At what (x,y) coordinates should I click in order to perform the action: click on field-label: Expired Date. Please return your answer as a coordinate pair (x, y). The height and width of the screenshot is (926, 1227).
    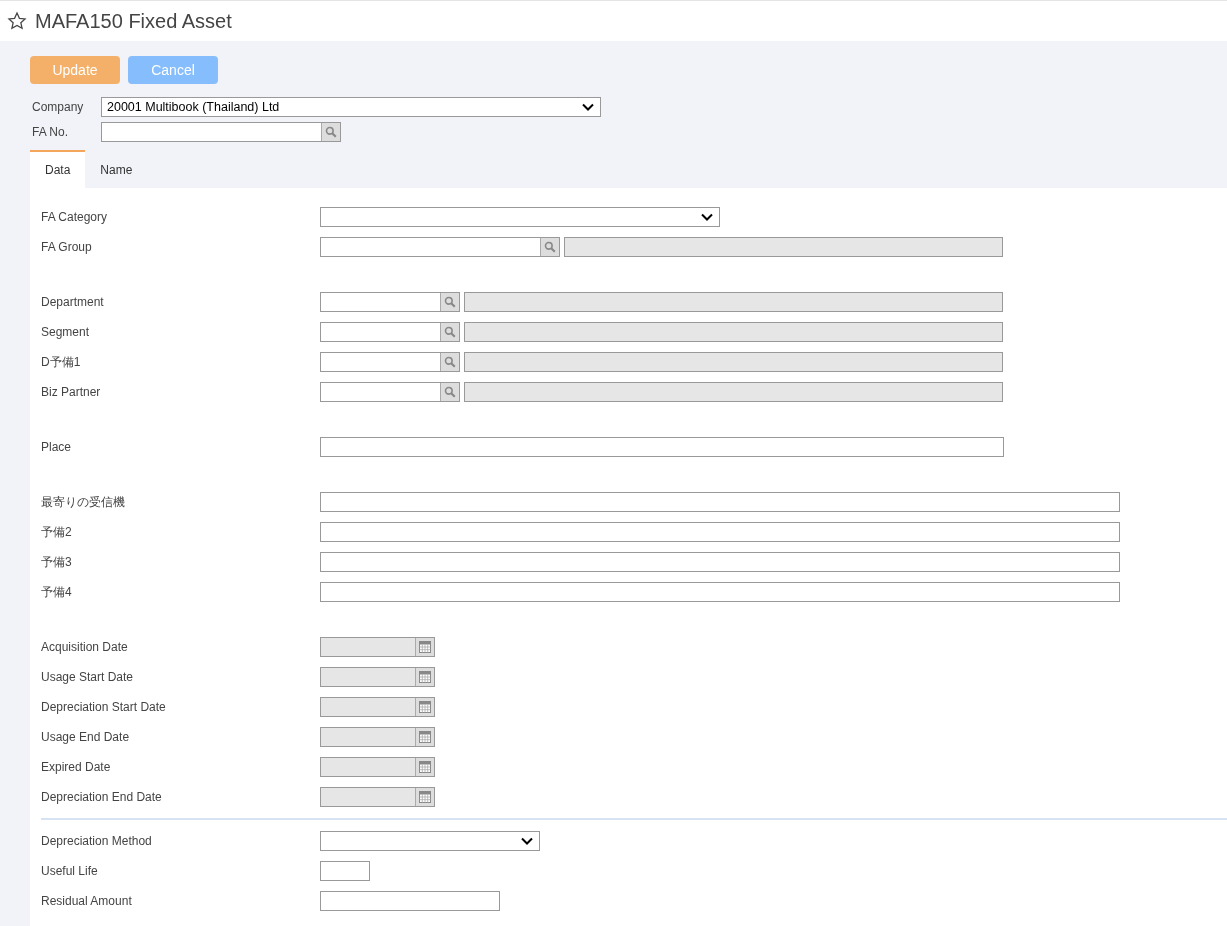
    Looking at the image, I should click on (76, 767).